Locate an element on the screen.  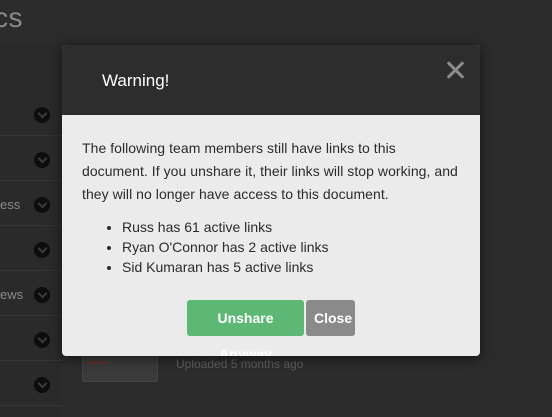
unshare-anyway-button: Unshare Anyway is located at coordinates (245, 328).